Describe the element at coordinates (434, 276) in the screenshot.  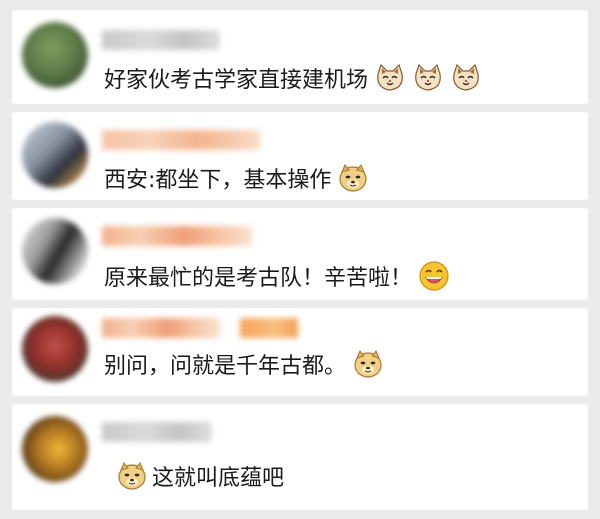
I see `laughing-face-emoji` at that location.